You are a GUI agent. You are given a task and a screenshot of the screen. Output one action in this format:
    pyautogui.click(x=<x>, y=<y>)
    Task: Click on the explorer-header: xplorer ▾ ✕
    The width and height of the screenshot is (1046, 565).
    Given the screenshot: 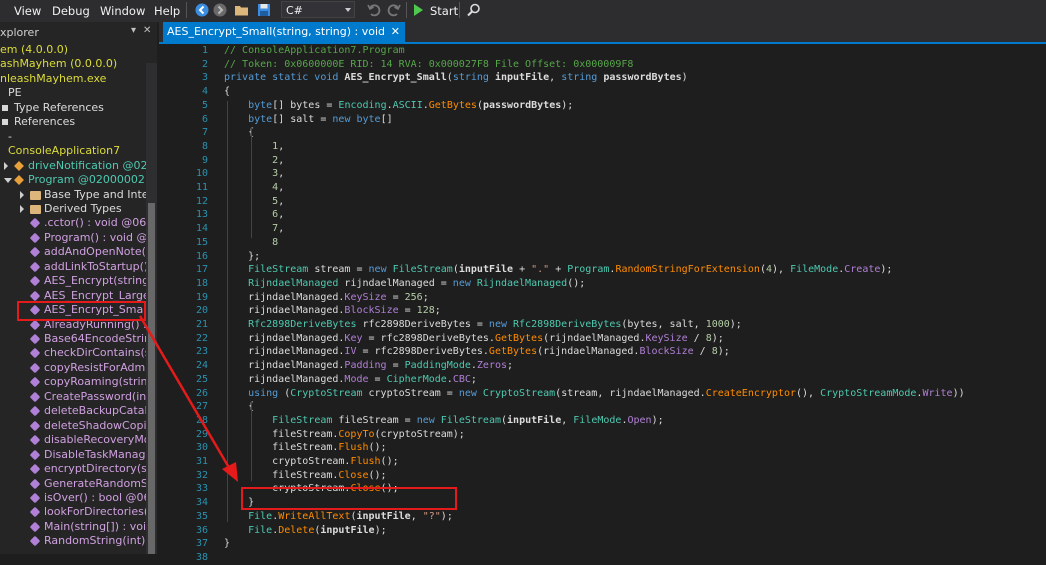 What is the action you would take?
    pyautogui.click(x=78, y=33)
    